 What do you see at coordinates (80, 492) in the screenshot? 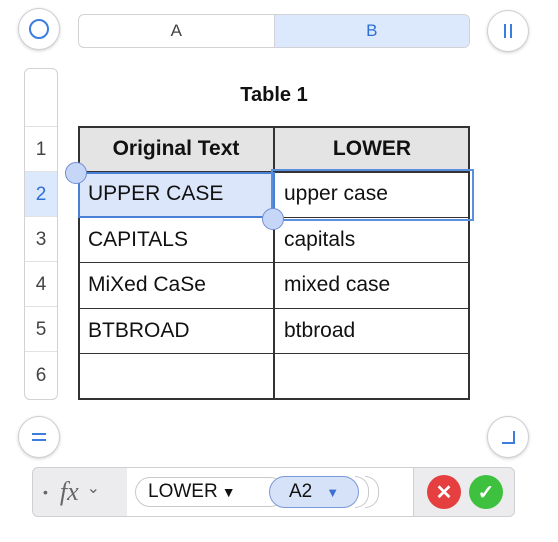
I see `fx-menu: • fx ⌄` at bounding box center [80, 492].